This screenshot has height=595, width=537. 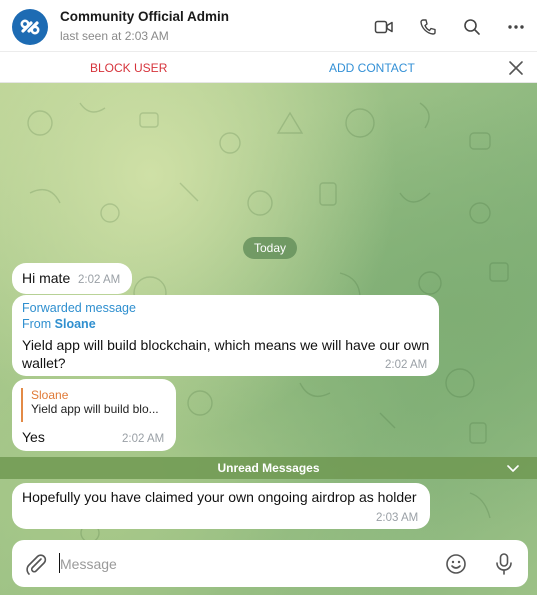 What do you see at coordinates (516, 27) in the screenshot?
I see `more-icon` at bounding box center [516, 27].